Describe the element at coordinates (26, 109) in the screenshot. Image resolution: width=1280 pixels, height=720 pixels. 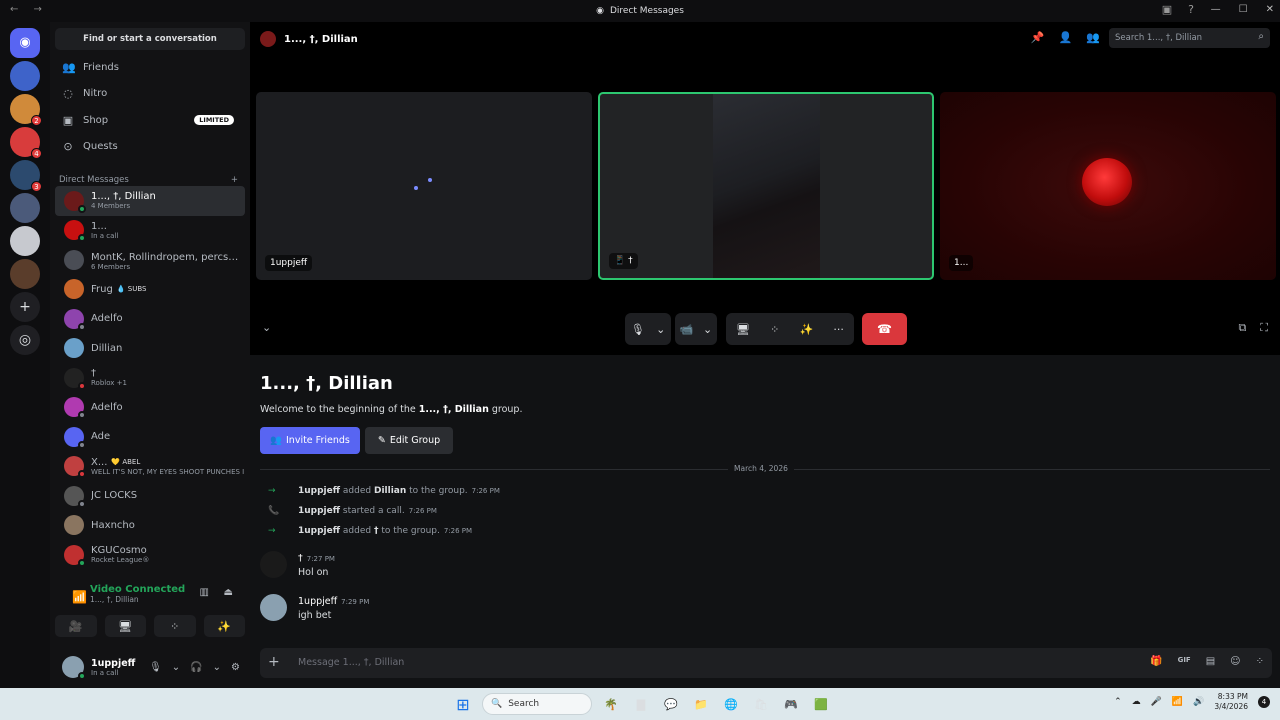
I see `server-icon: 2` at that location.